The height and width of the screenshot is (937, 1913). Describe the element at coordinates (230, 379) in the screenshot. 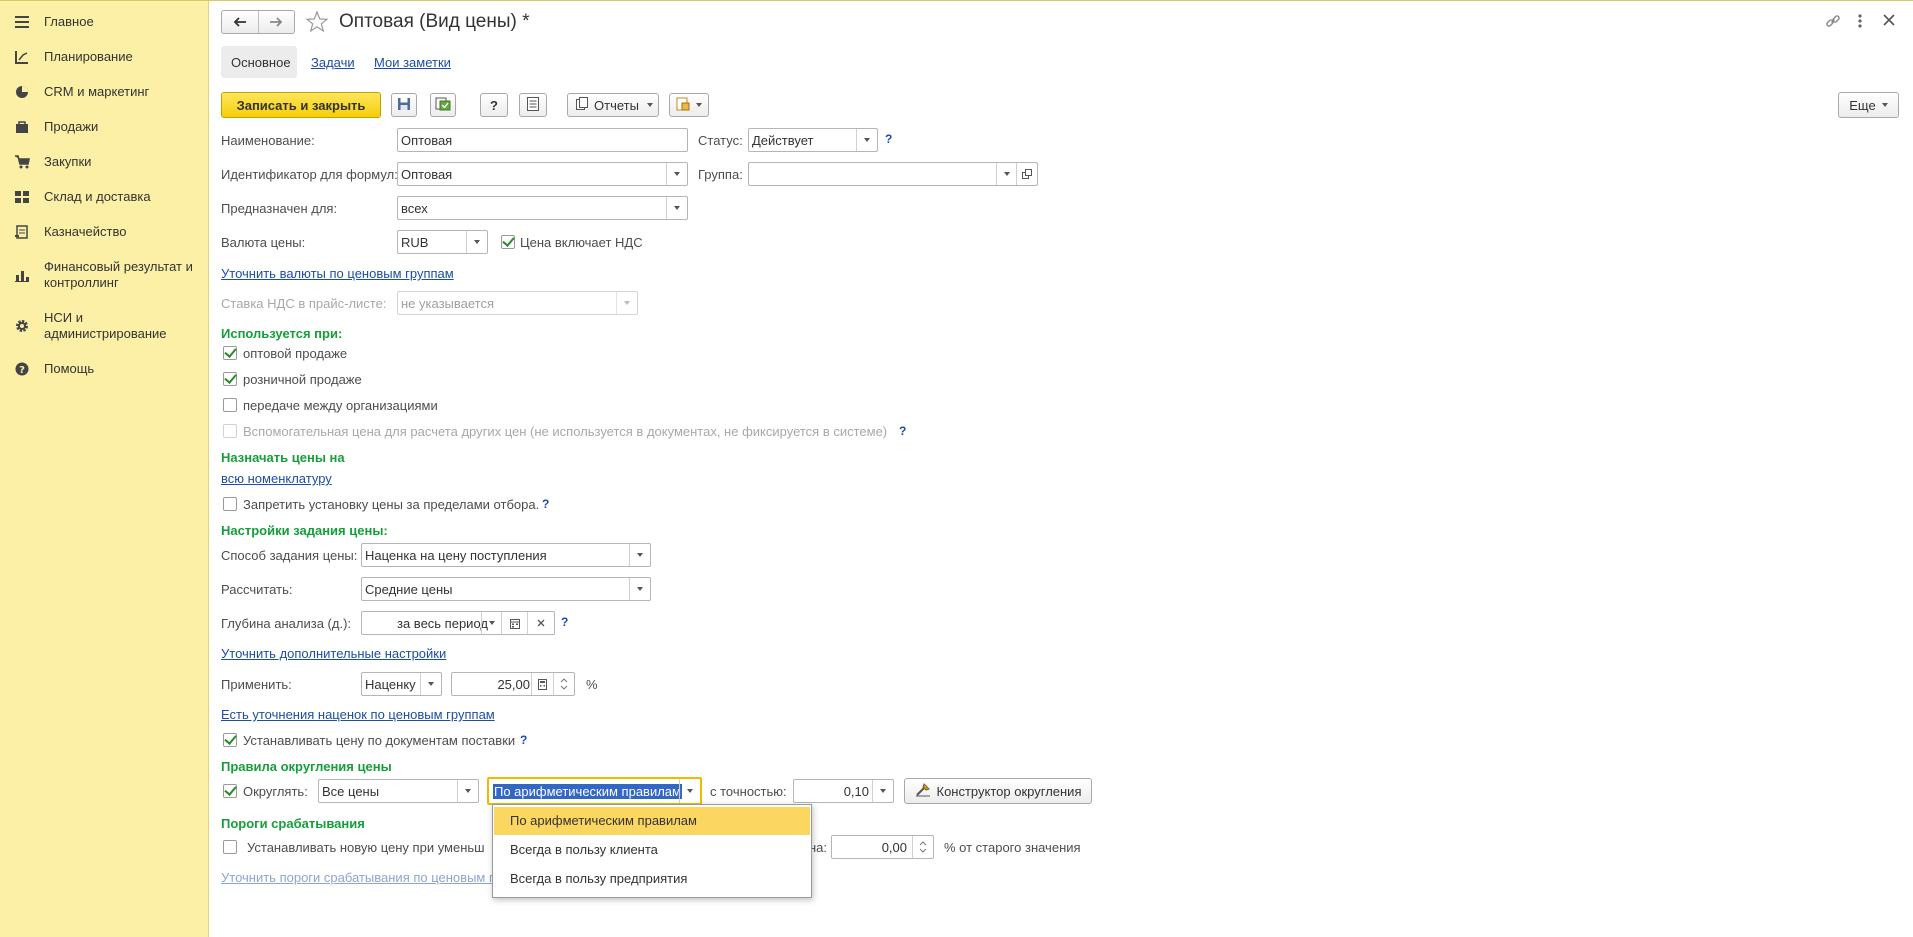

I see `used-retail-checkbox` at that location.